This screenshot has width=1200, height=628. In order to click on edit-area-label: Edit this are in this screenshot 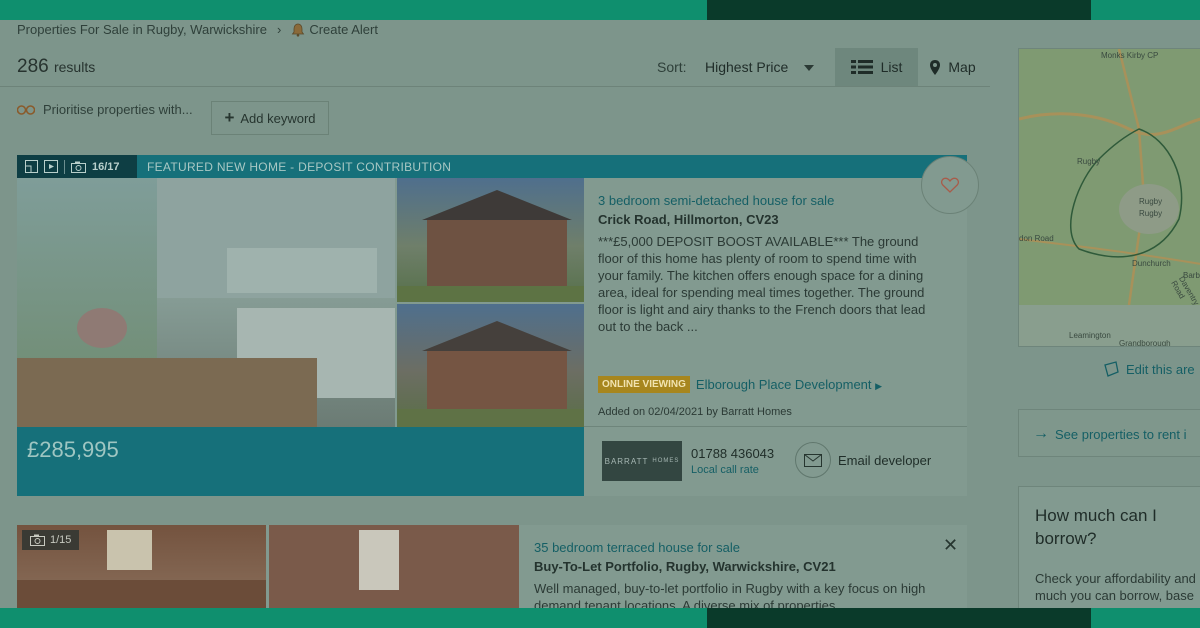, I will do `click(1160, 369)`.